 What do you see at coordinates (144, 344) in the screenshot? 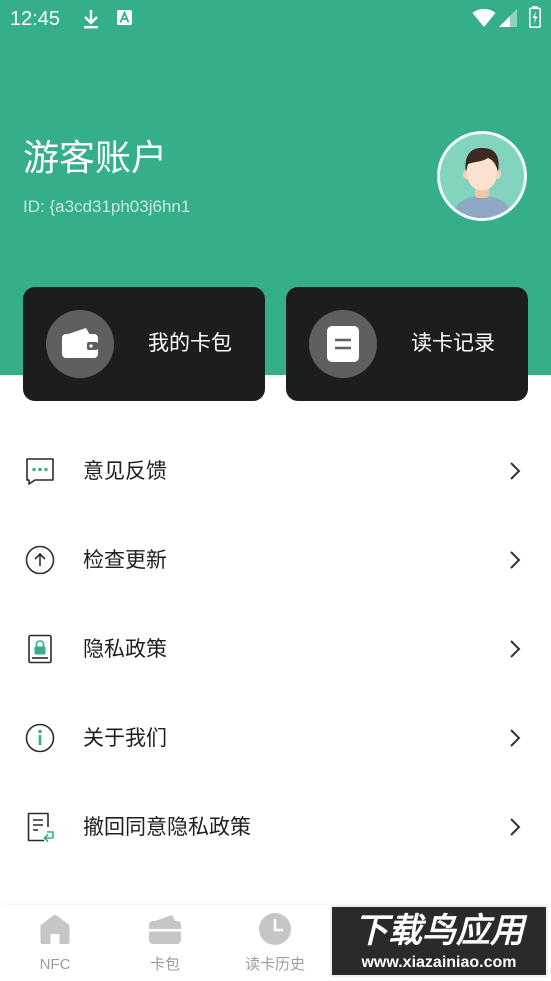
I see `my-wallet-card: 我的卡包` at bounding box center [144, 344].